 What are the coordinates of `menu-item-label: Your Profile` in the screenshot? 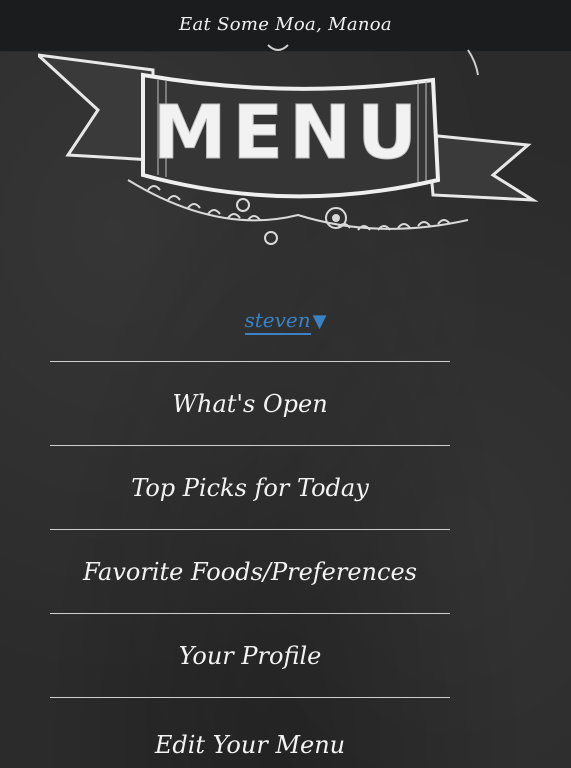 It's located at (250, 655).